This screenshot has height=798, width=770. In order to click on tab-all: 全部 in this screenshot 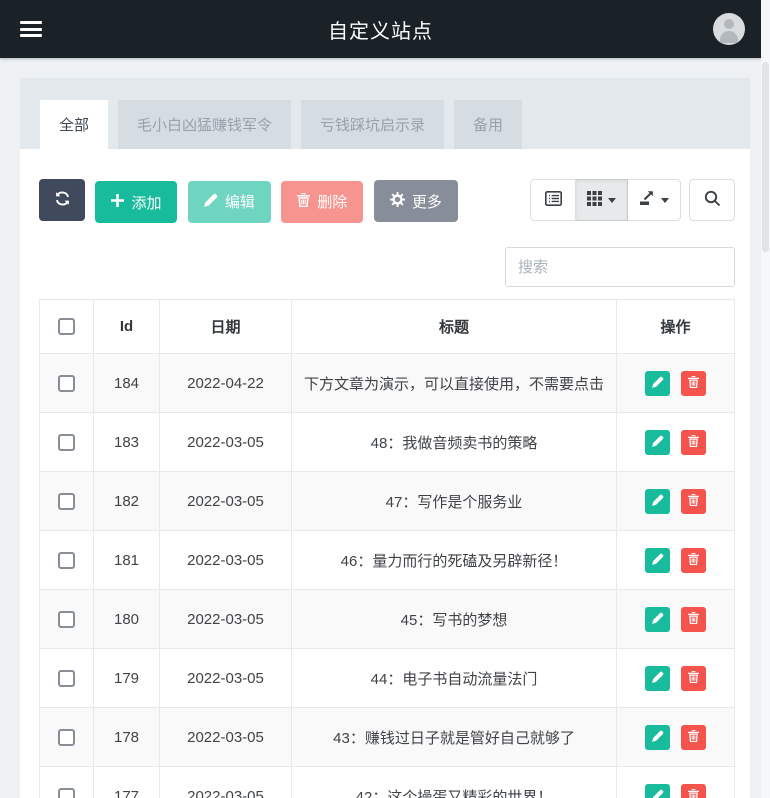, I will do `click(74, 124)`.